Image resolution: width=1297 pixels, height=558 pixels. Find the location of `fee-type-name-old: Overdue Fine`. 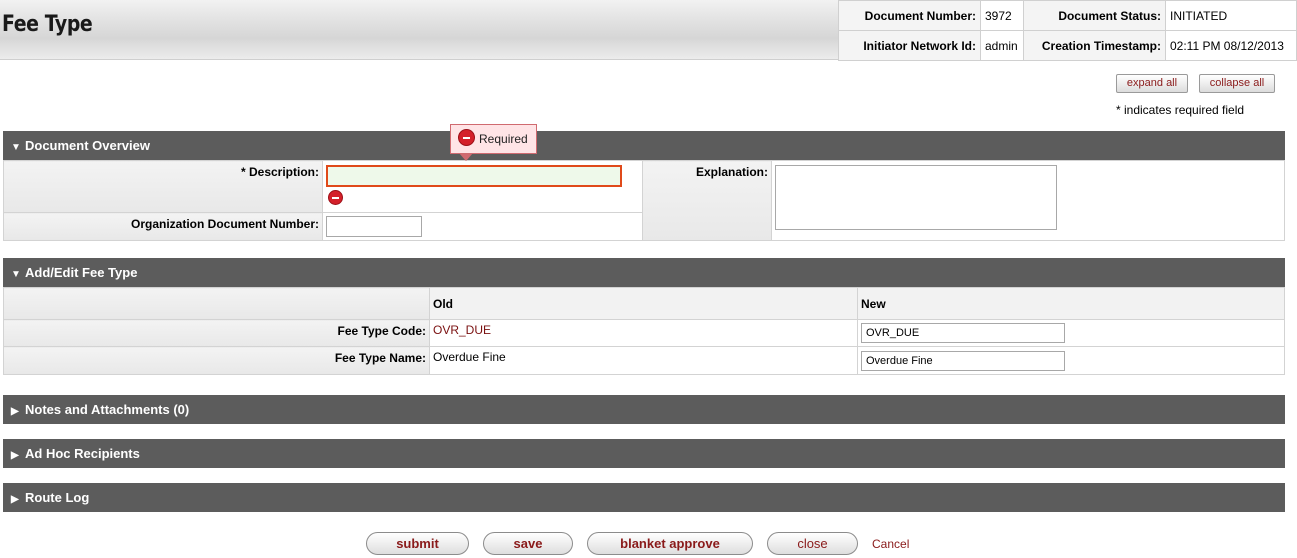

fee-type-name-old: Overdue Fine is located at coordinates (643, 360).